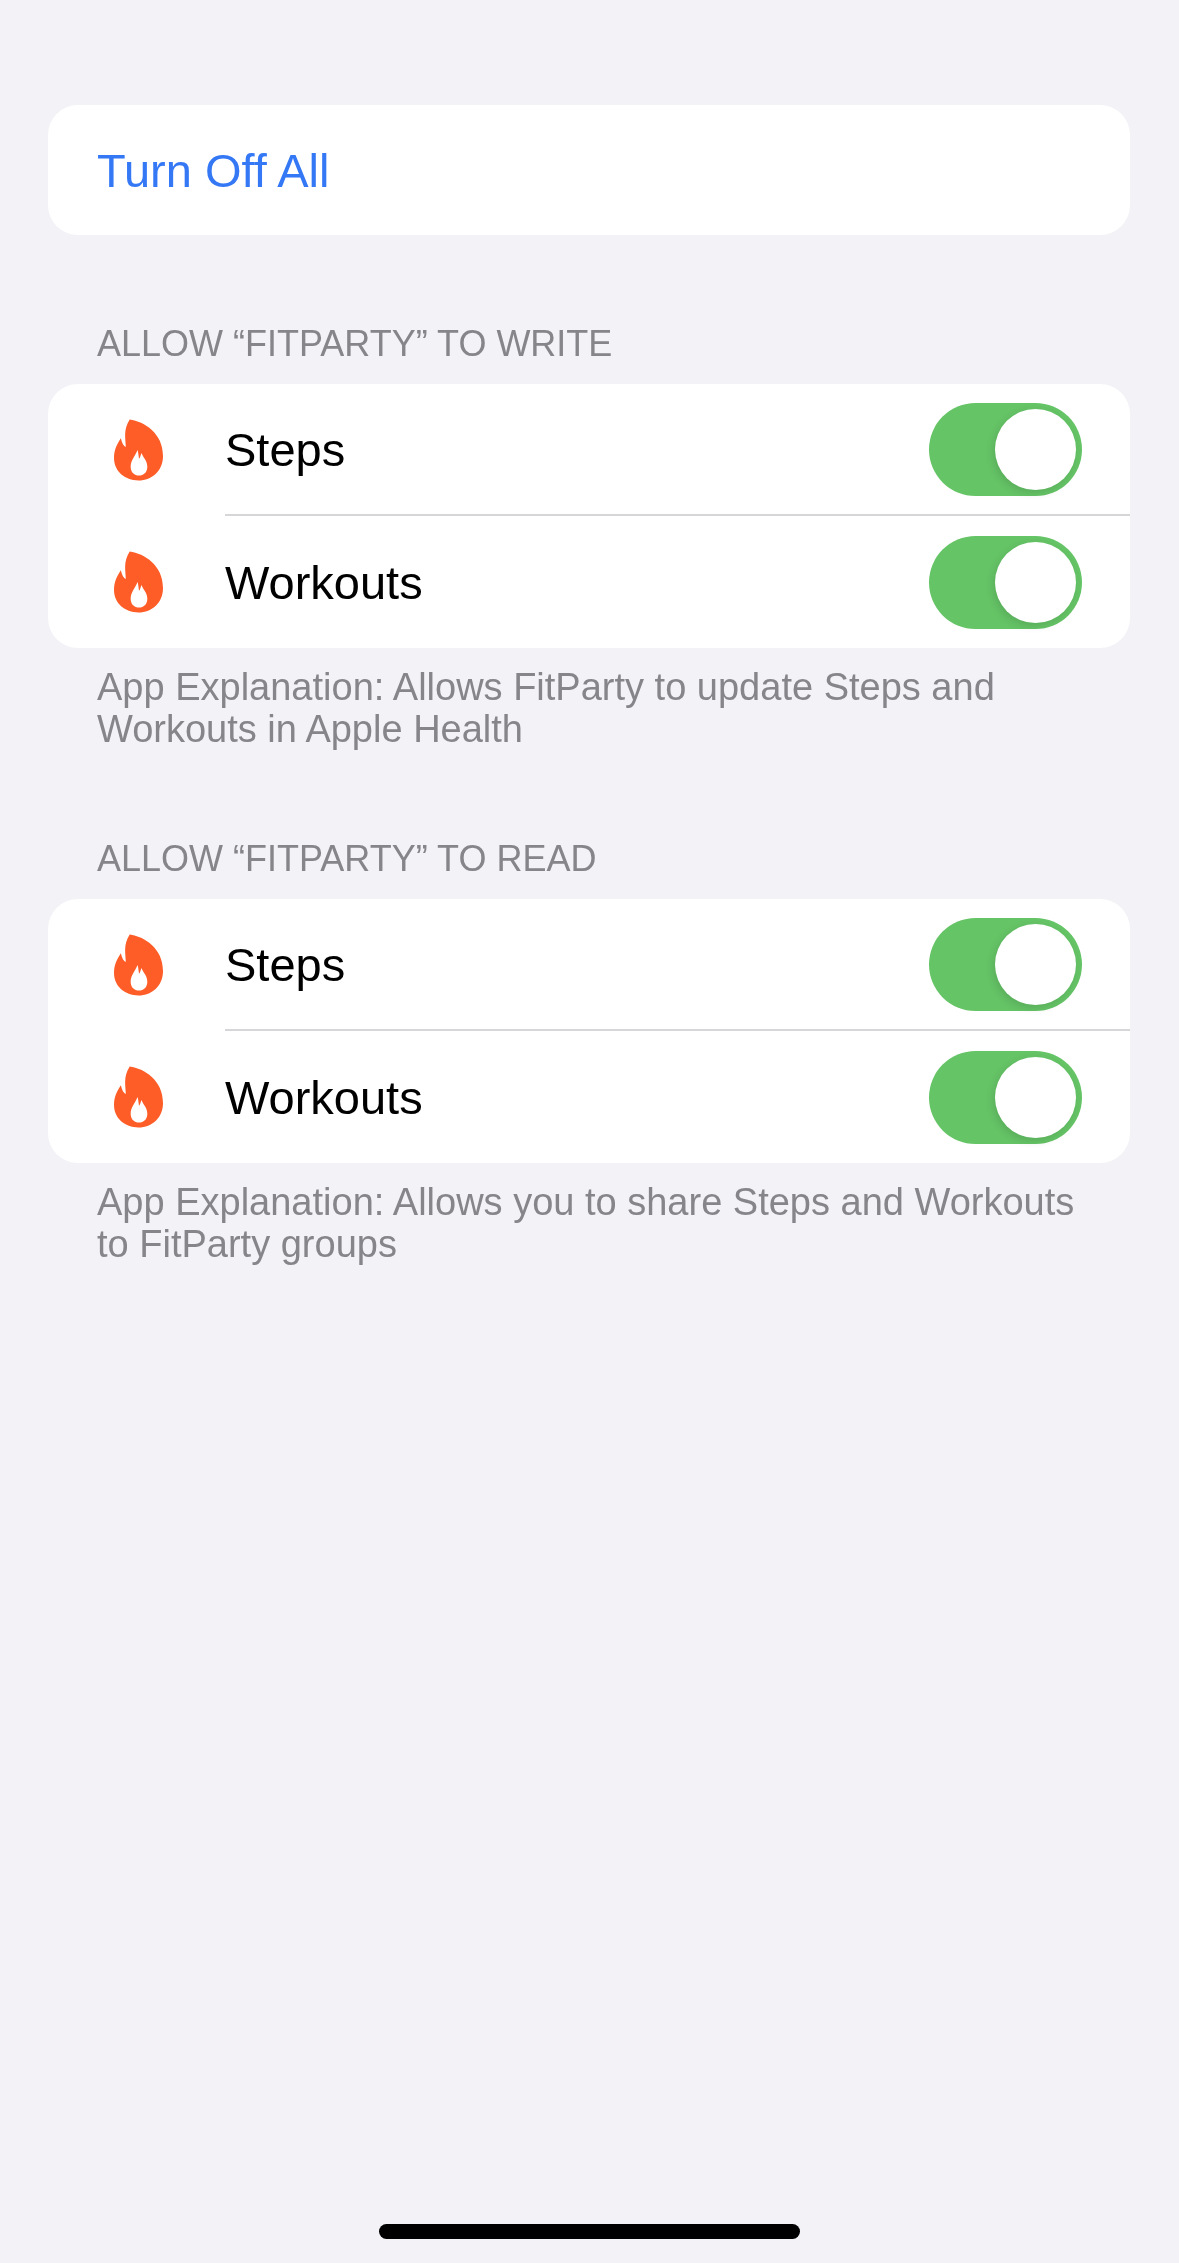 The height and width of the screenshot is (2263, 1179). I want to click on section-footer-text: App Explanation: Allows you to share Steps and Workouts to FitParty groups, so click(586, 1223).